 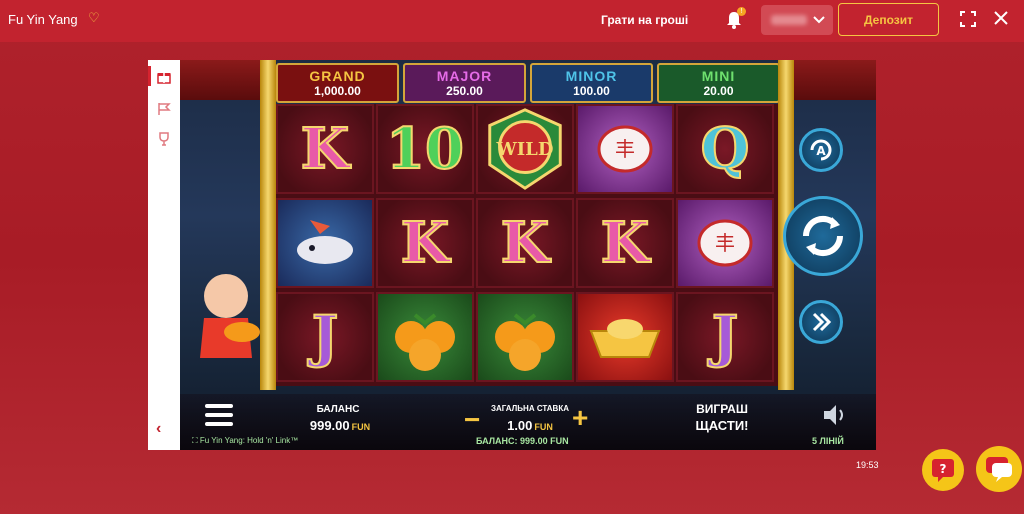 What do you see at coordinates (464, 91) in the screenshot?
I see `jackpot-value: 250.00` at bounding box center [464, 91].